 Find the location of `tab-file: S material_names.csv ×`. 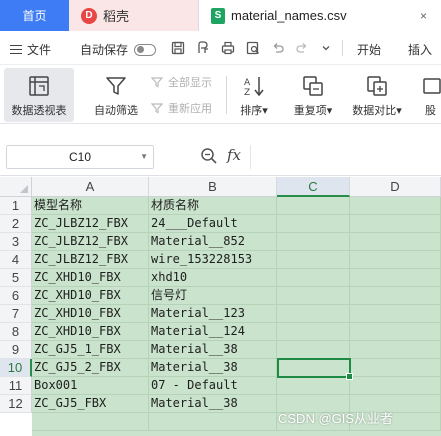

tab-file: S material_names.csv × is located at coordinates (319, 15).